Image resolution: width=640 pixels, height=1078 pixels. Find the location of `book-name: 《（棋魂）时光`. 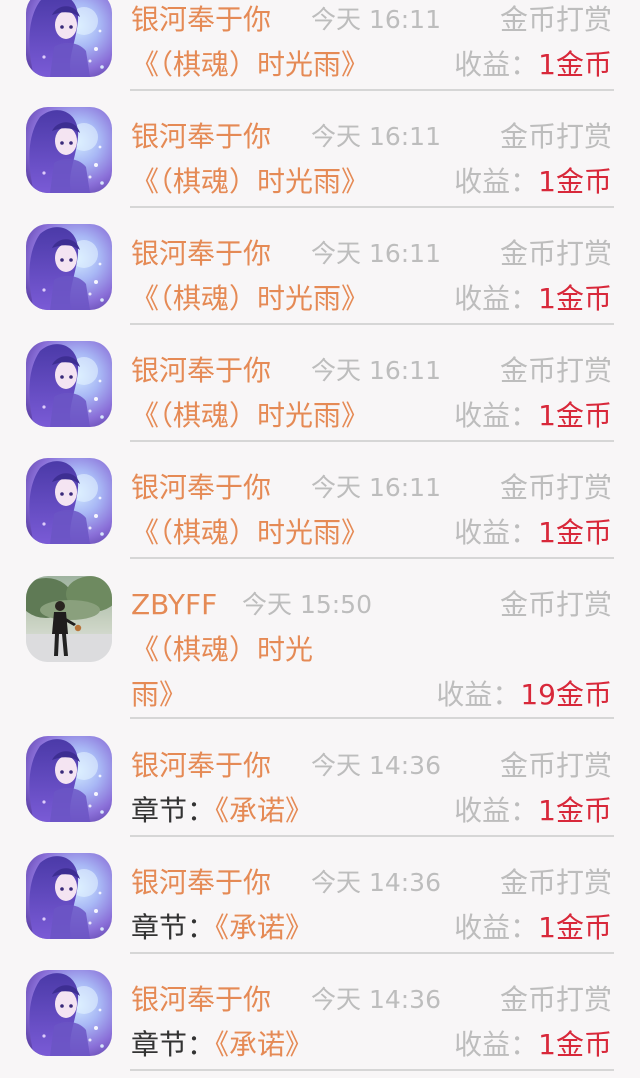

book-name: 《（棋魂）时光 is located at coordinates (222, 649).